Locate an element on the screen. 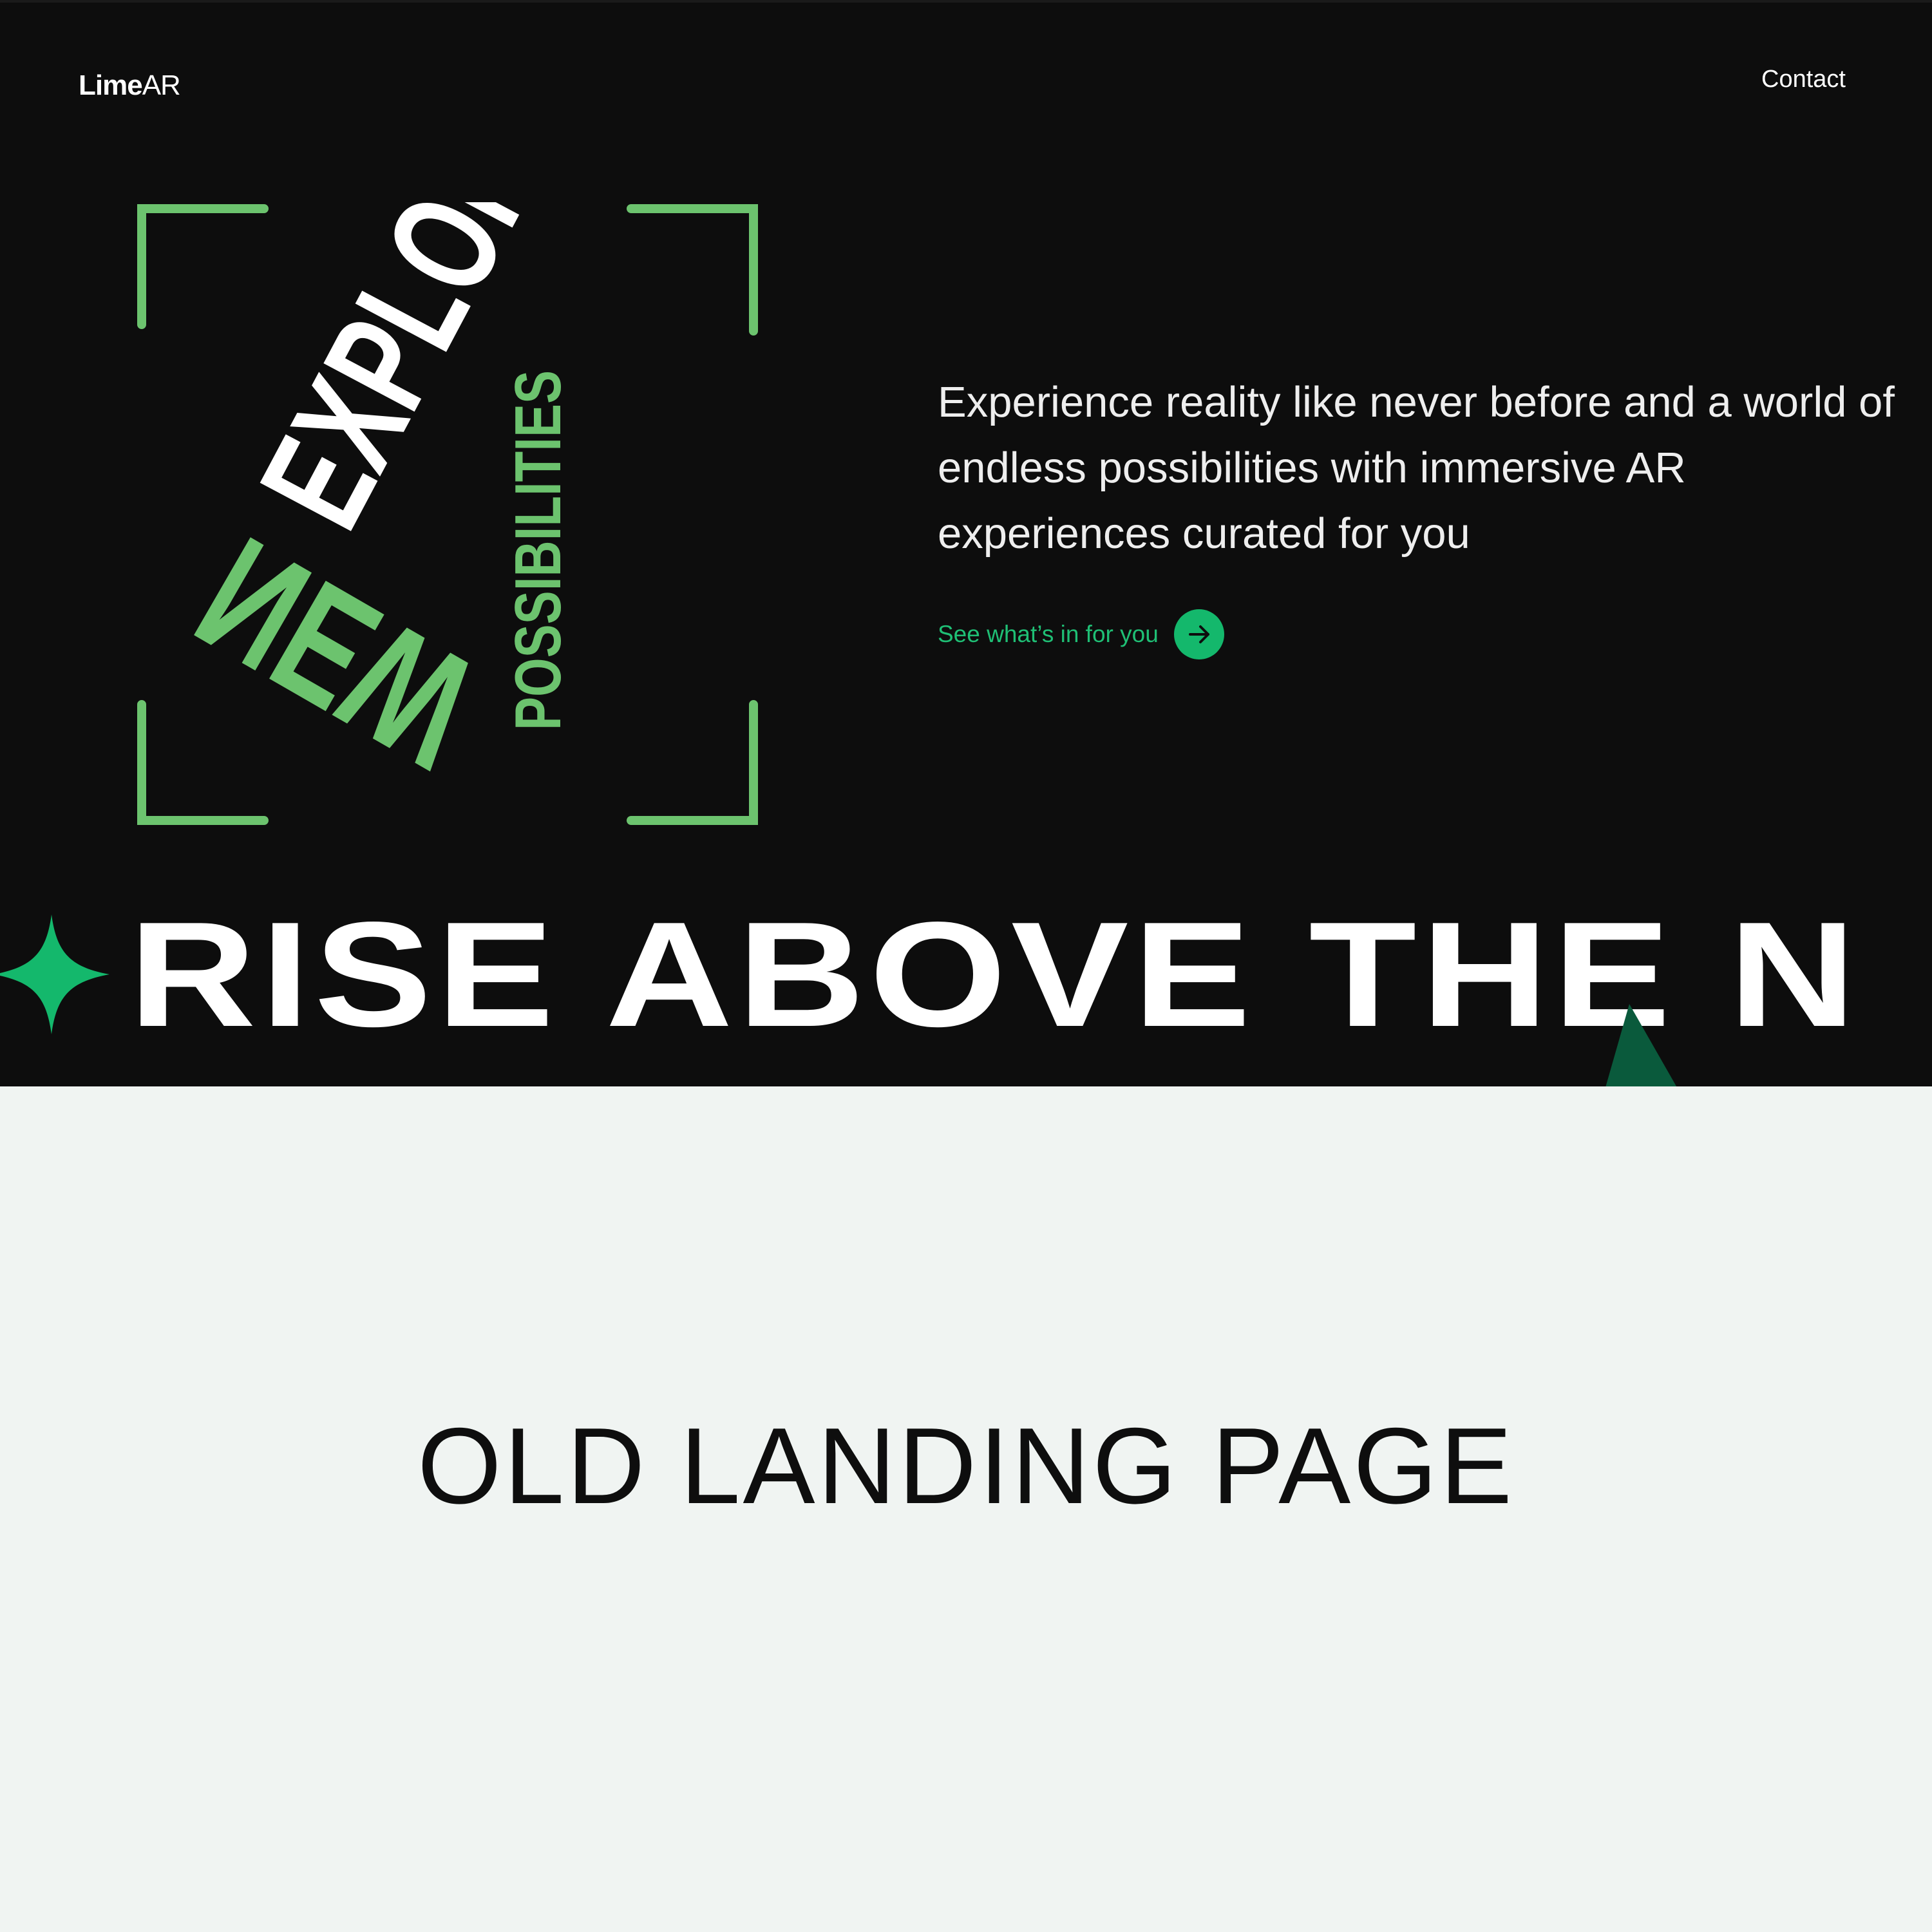 Image resolution: width=1932 pixels, height=1932 pixels. triangle-shape-icon is located at coordinates (1641, 1045).